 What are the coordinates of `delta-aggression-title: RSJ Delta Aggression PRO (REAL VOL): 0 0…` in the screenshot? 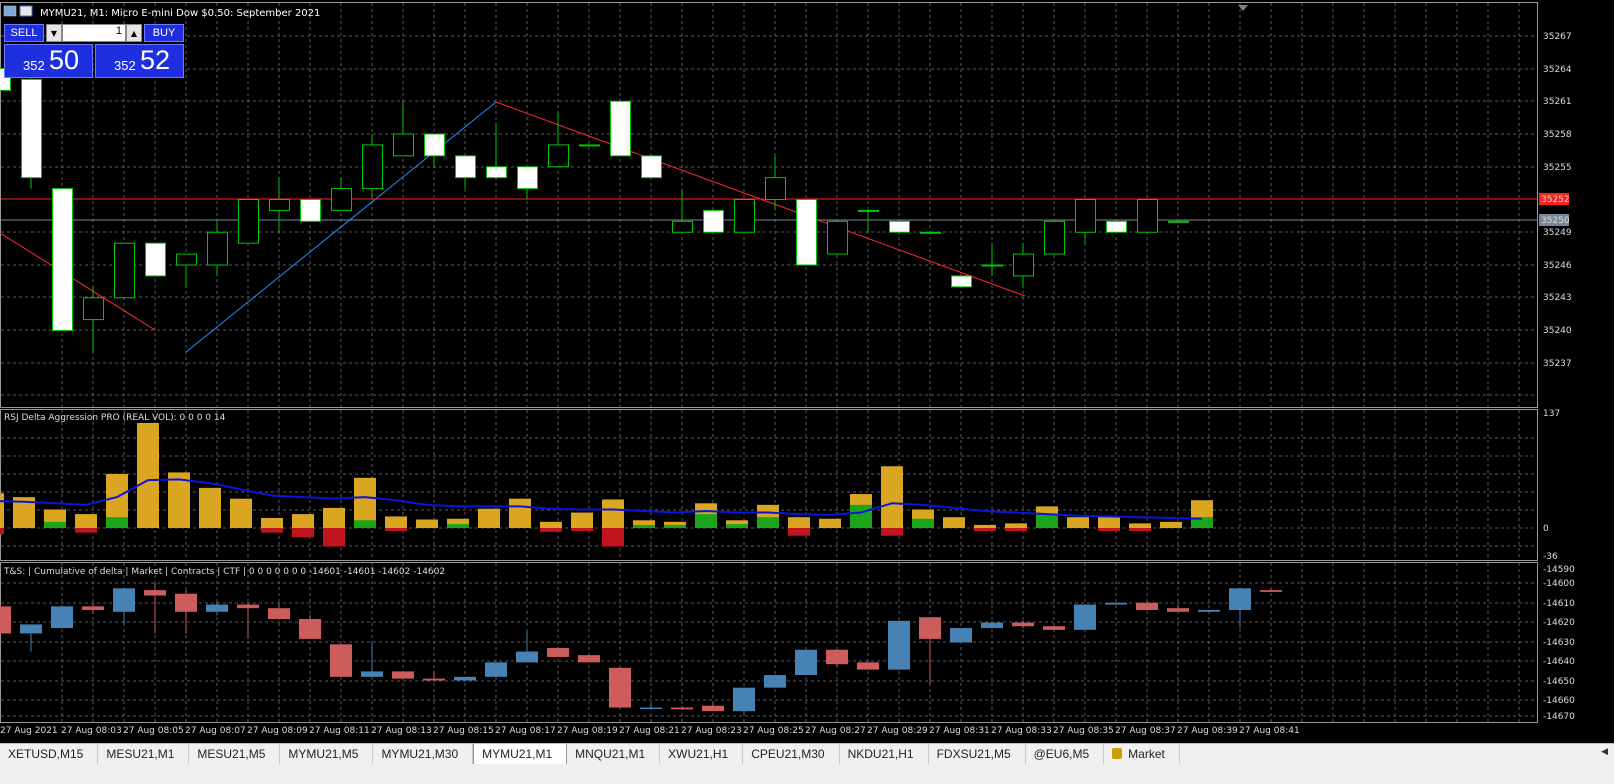 It's located at (115, 418).